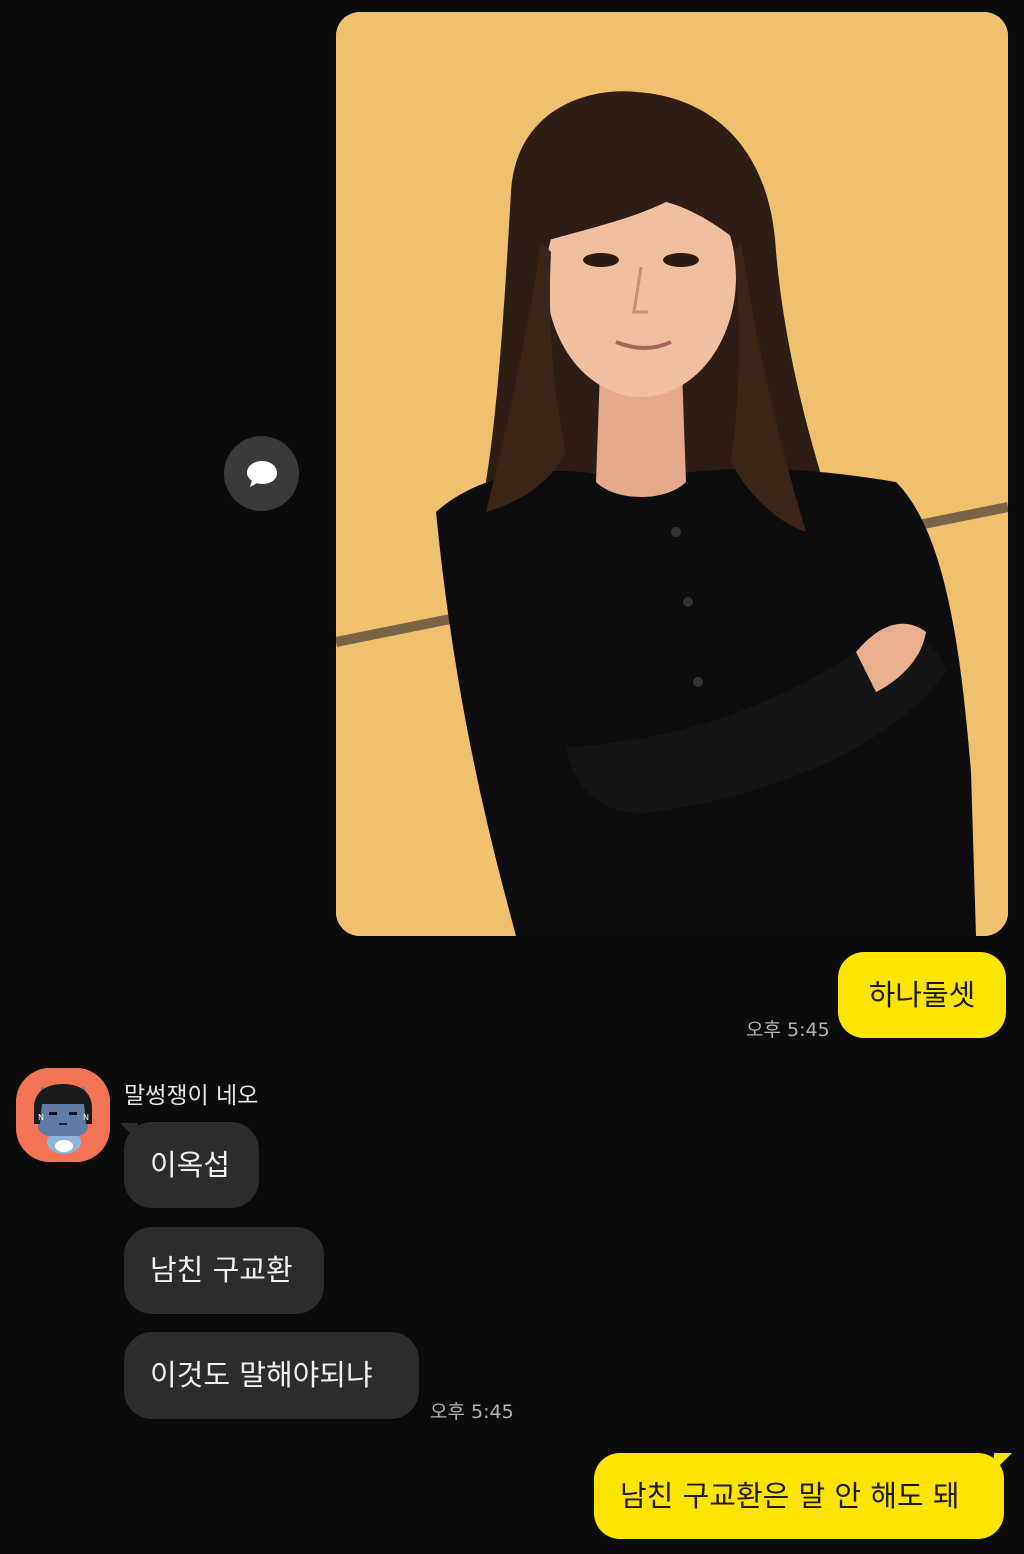 This screenshot has width=1024, height=1554. I want to click on avatar: N N, so click(63, 1115).